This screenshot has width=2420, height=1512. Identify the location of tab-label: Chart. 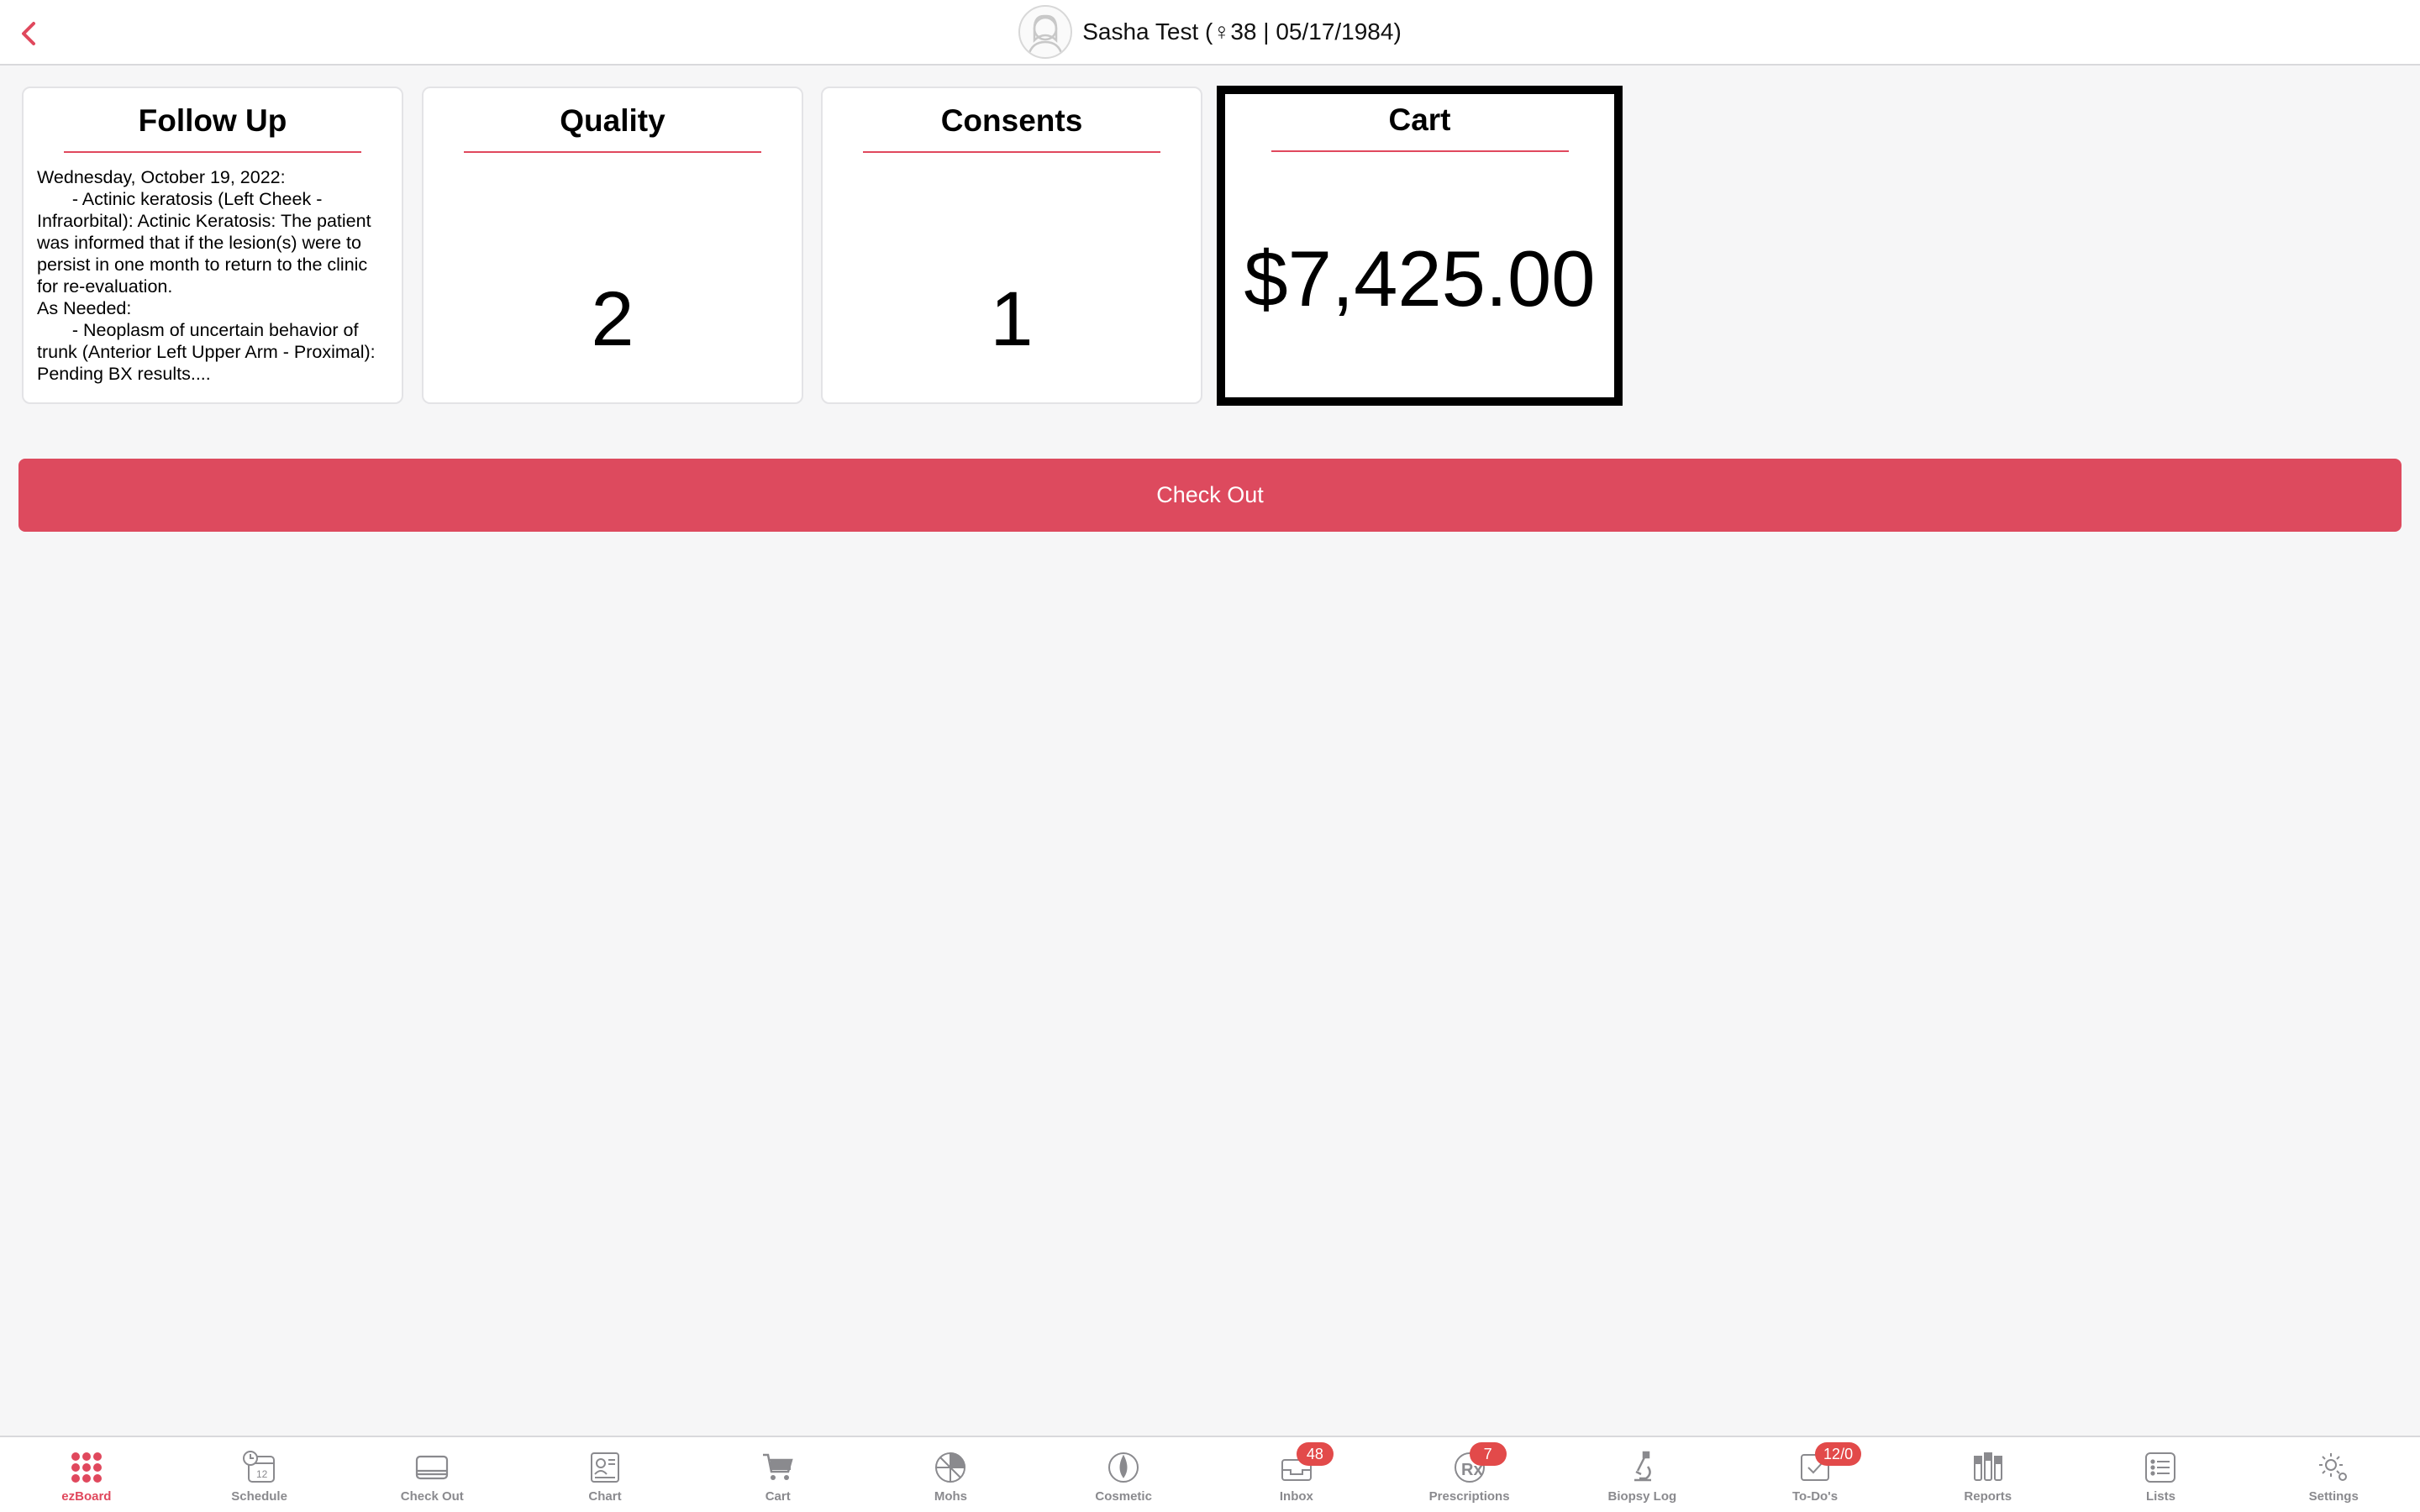
(605, 1496).